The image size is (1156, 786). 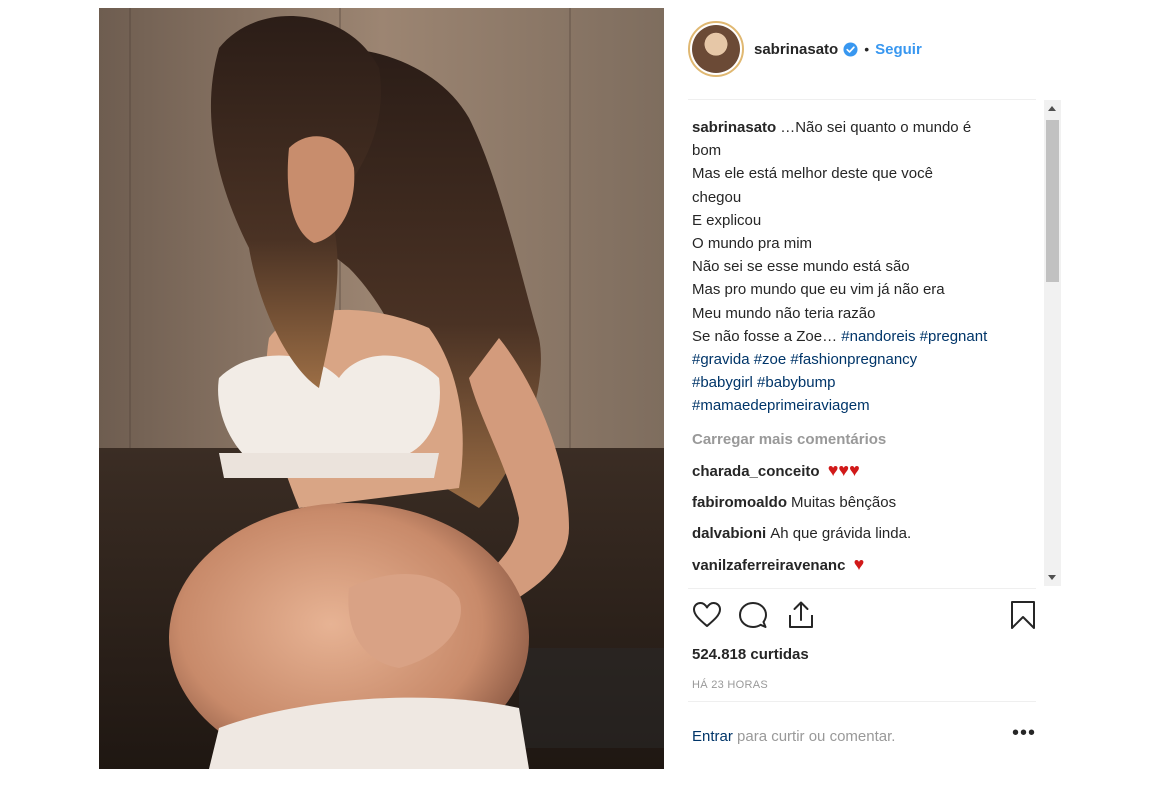 What do you see at coordinates (768, 565) in the screenshot?
I see `comment-username: vanilzaferreiravenanc` at bounding box center [768, 565].